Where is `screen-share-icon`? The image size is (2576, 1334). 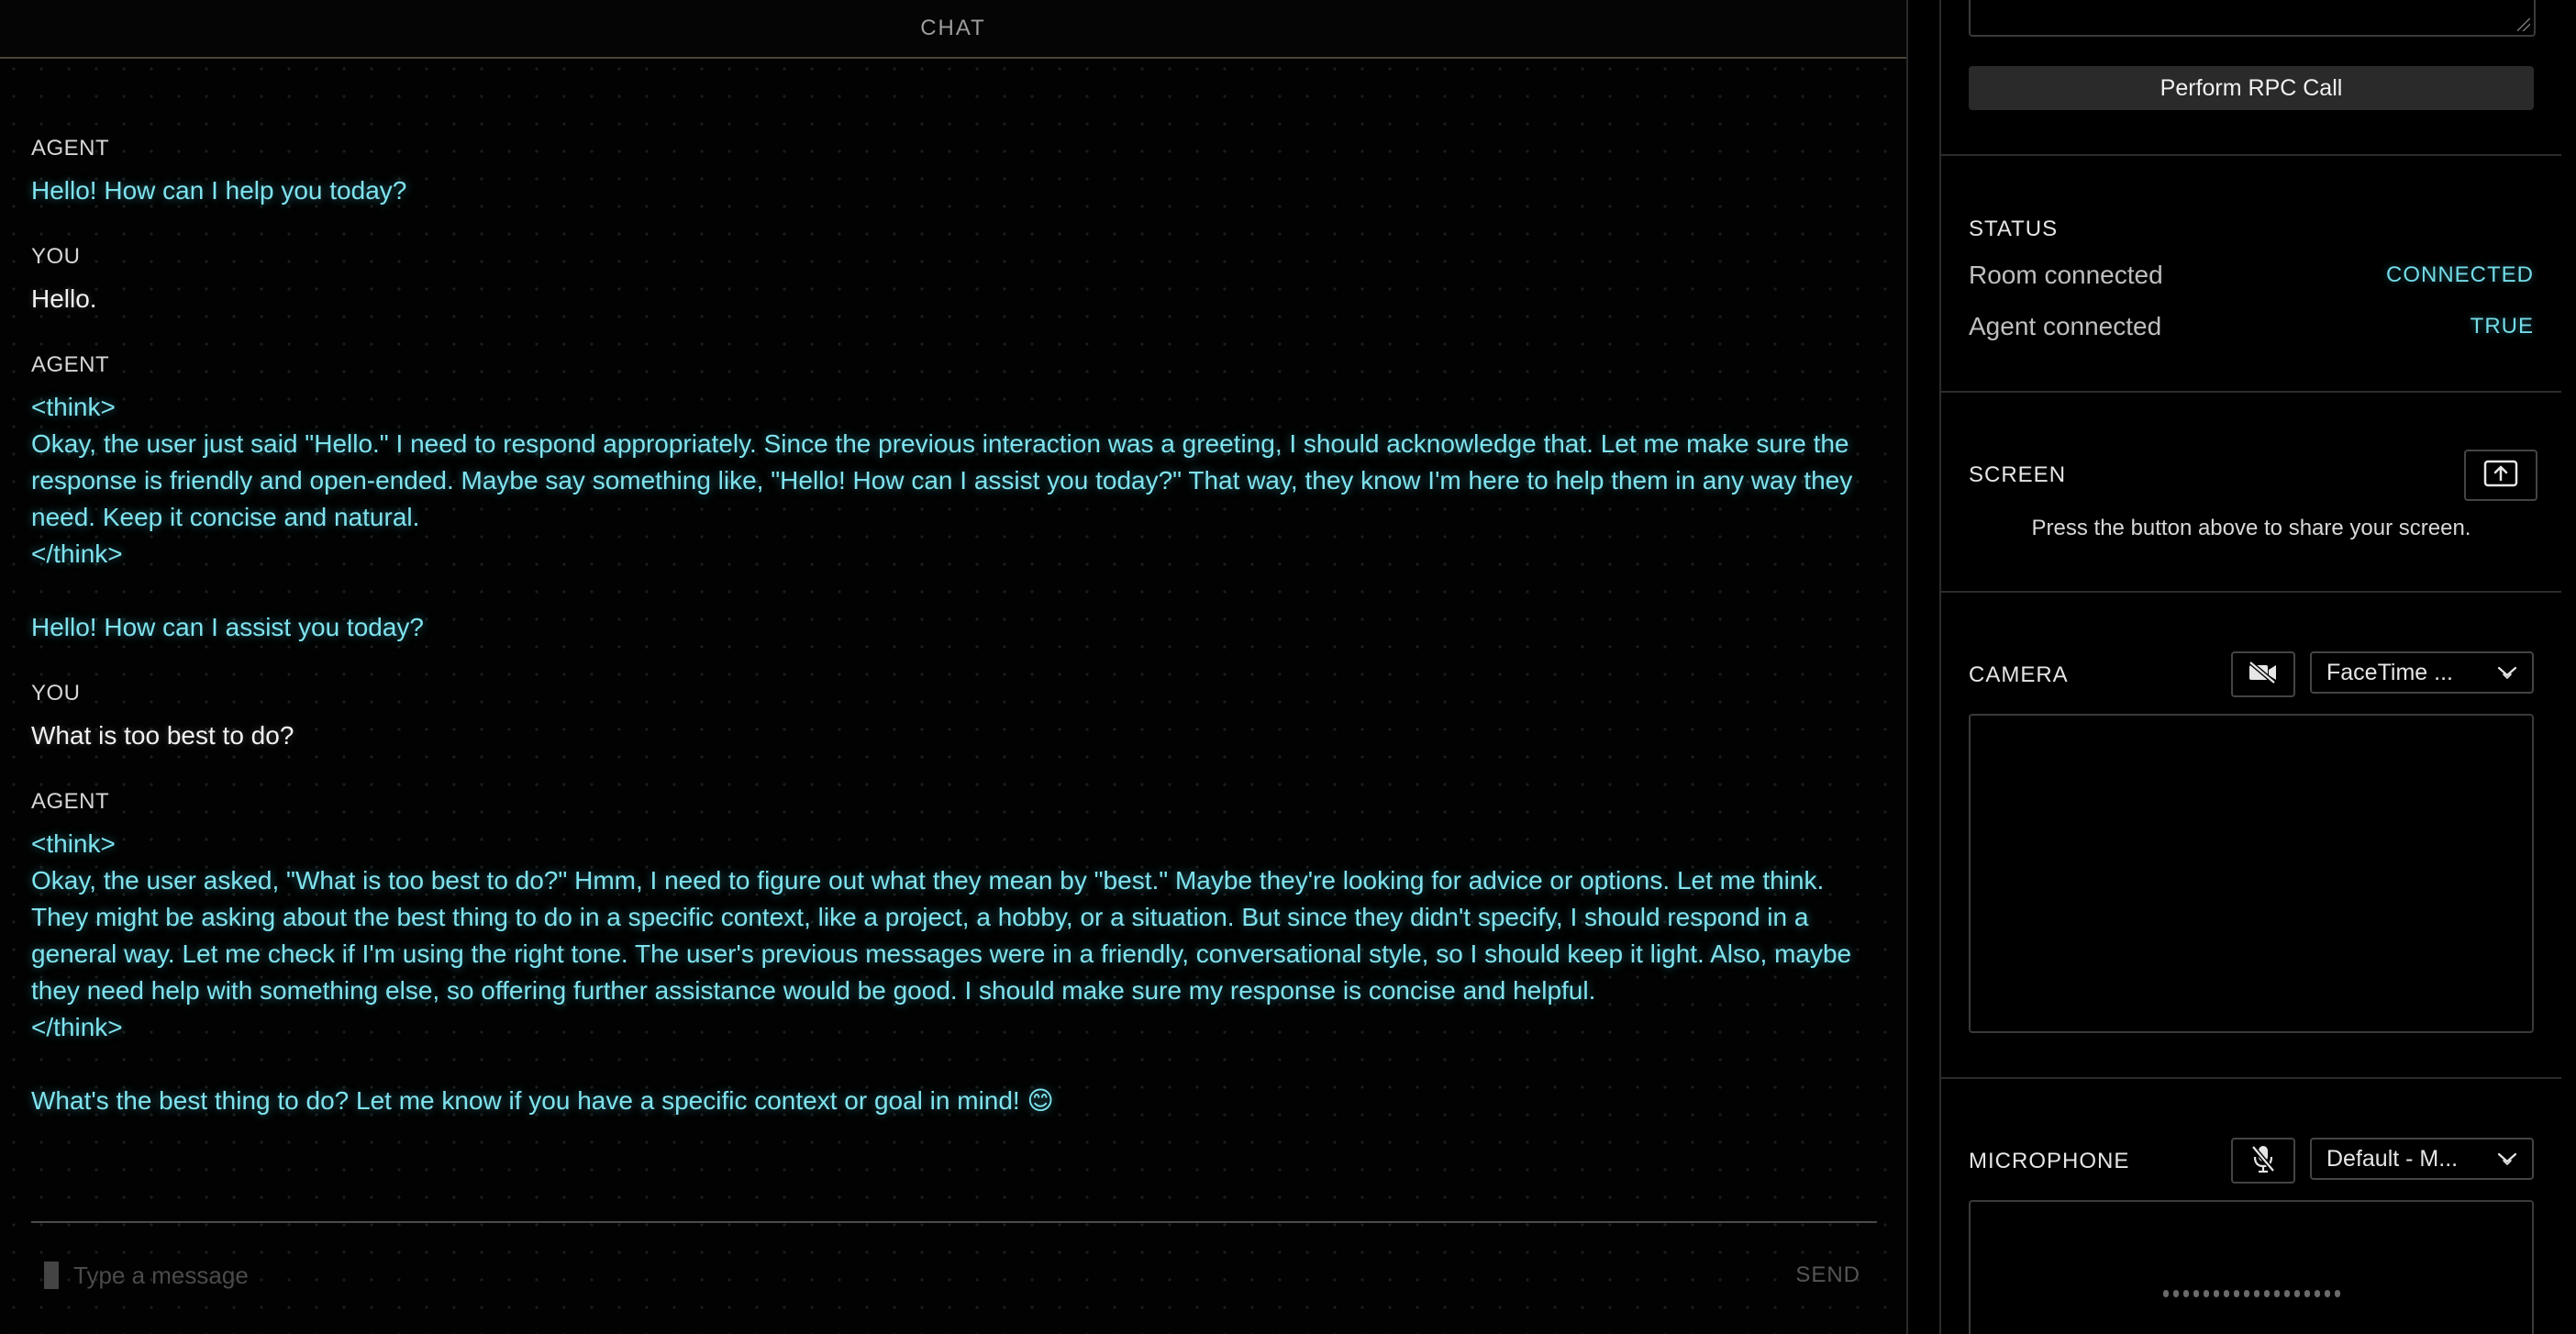 screen-share-icon is located at coordinates (2500, 476).